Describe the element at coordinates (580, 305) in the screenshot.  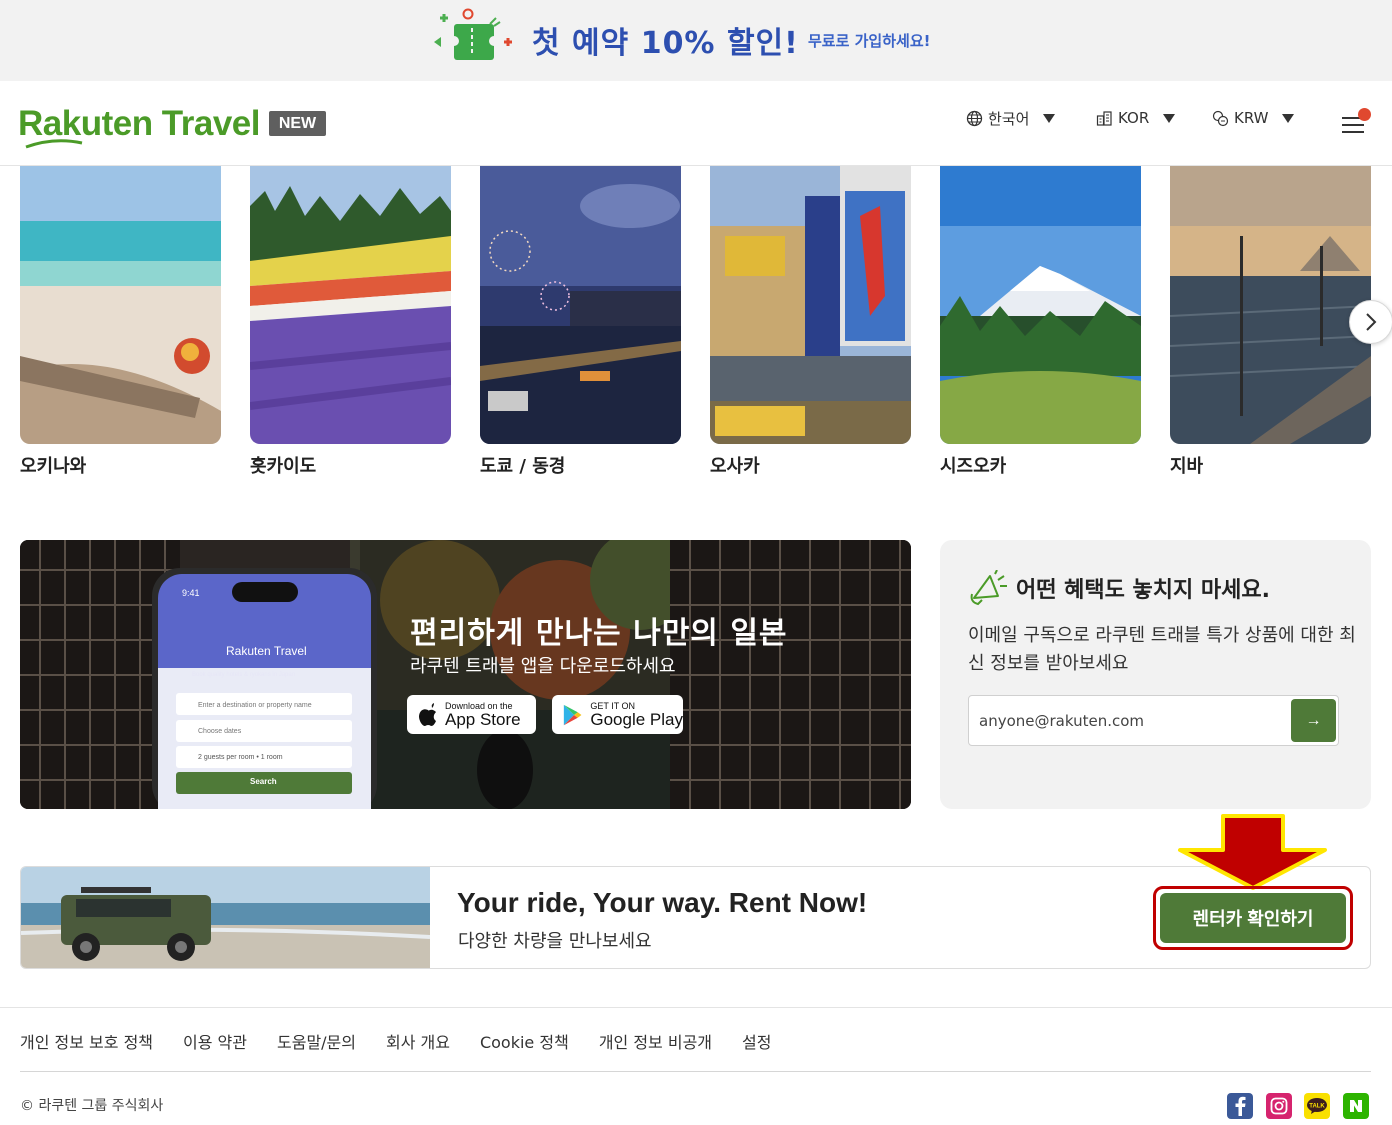
I see `tokyo-fireworks-image` at that location.